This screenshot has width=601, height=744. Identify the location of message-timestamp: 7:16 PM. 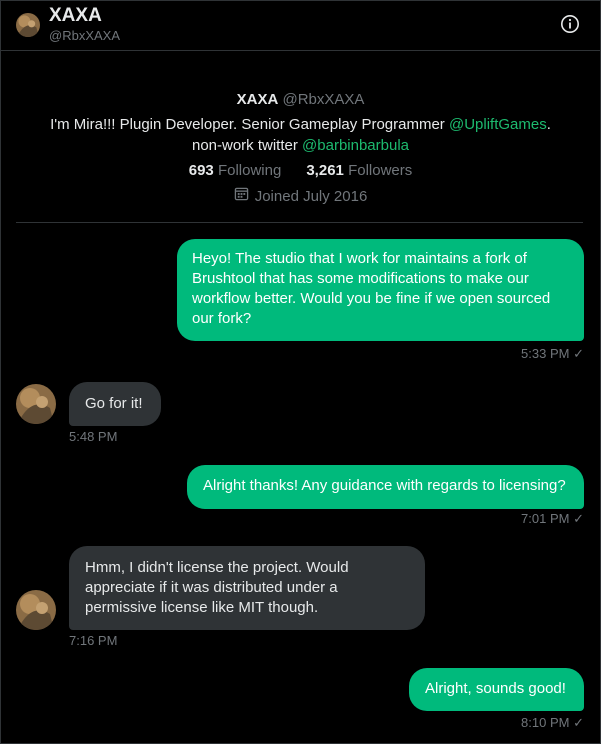
(93, 640).